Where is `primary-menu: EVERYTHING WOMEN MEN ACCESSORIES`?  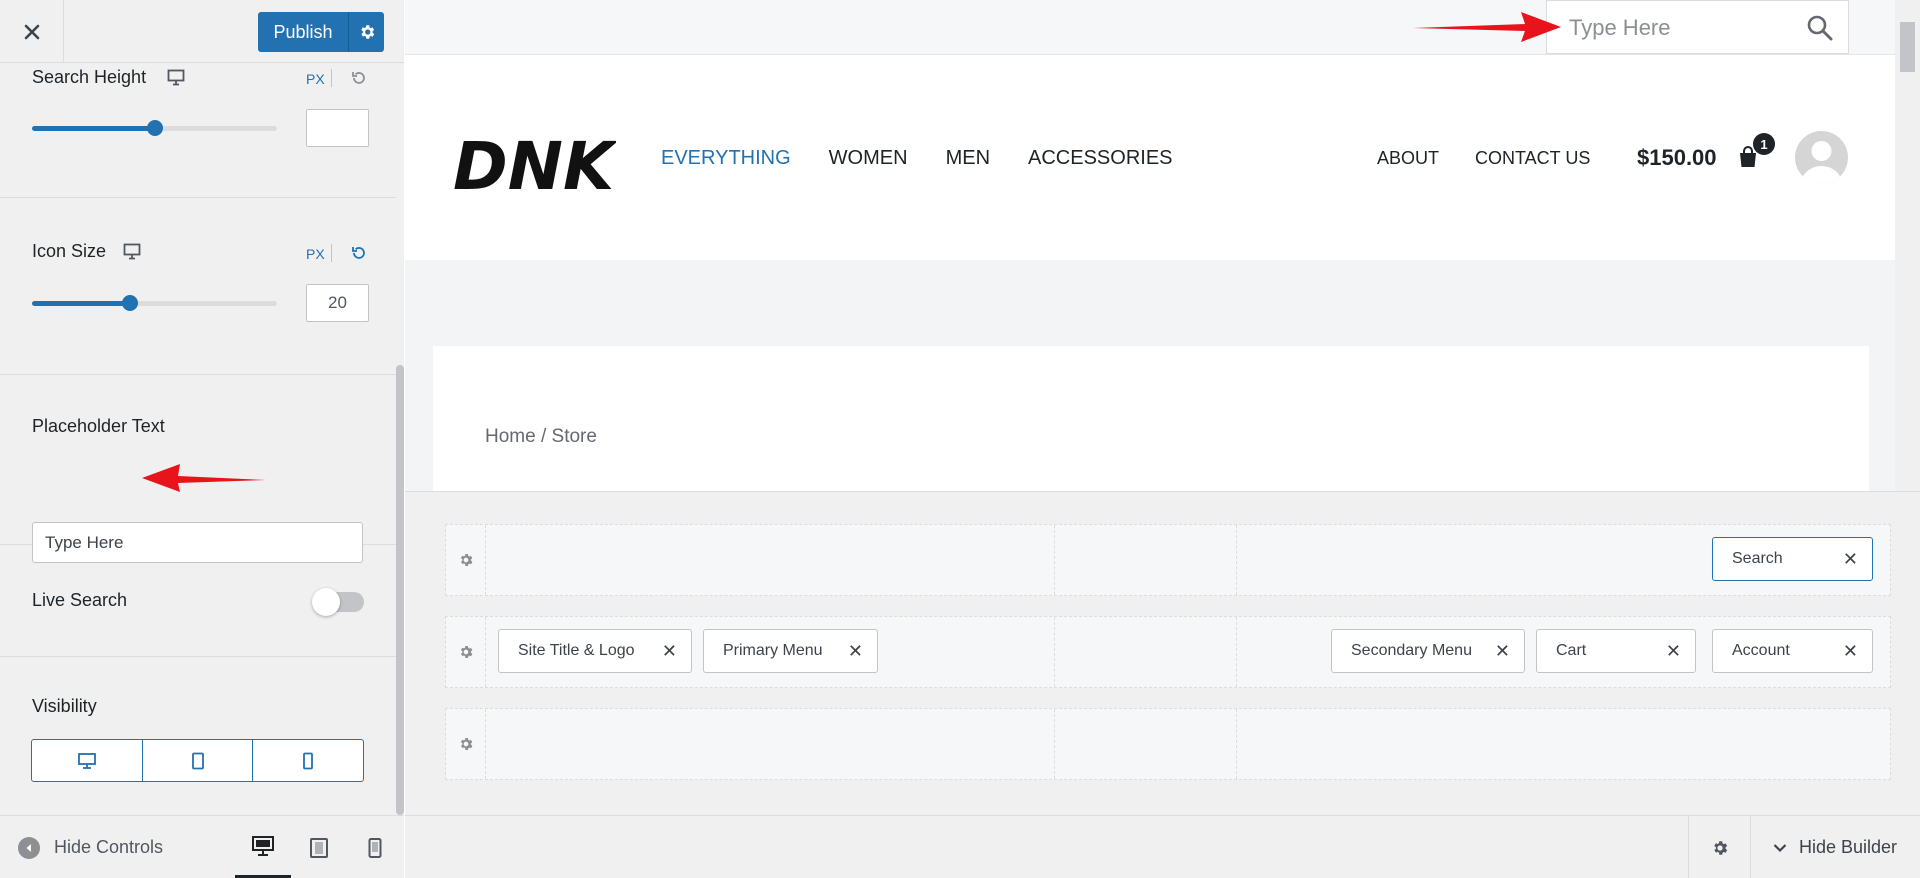 primary-menu: EVERYTHING WOMEN MEN ACCESSORIES is located at coordinates (917, 158).